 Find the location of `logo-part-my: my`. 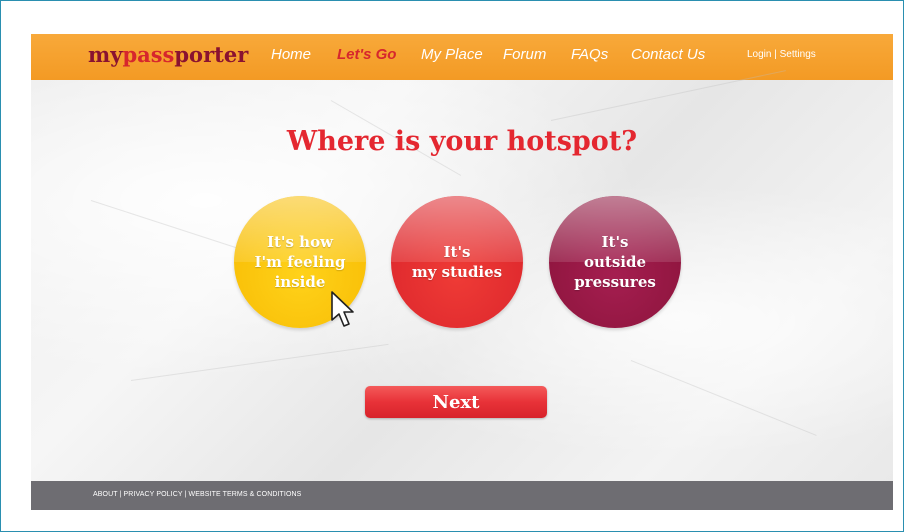

logo-part-my: my is located at coordinates (105, 54).